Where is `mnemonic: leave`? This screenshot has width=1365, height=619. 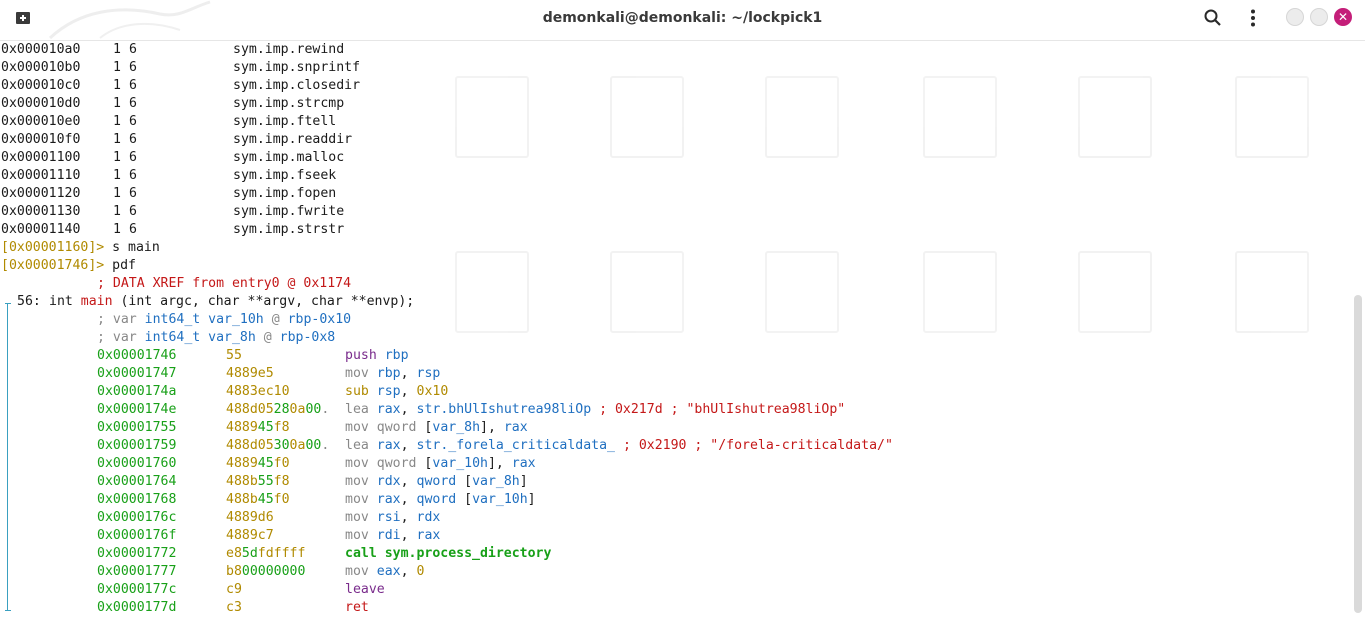
mnemonic: leave is located at coordinates (365, 589).